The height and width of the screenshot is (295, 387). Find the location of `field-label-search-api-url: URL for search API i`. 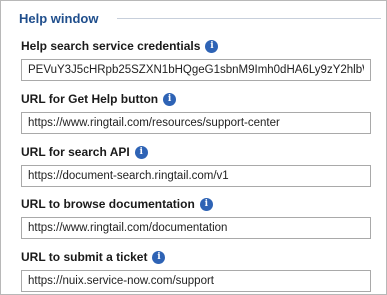

field-label-search-api-url: URL for search API i is located at coordinates (84, 152).